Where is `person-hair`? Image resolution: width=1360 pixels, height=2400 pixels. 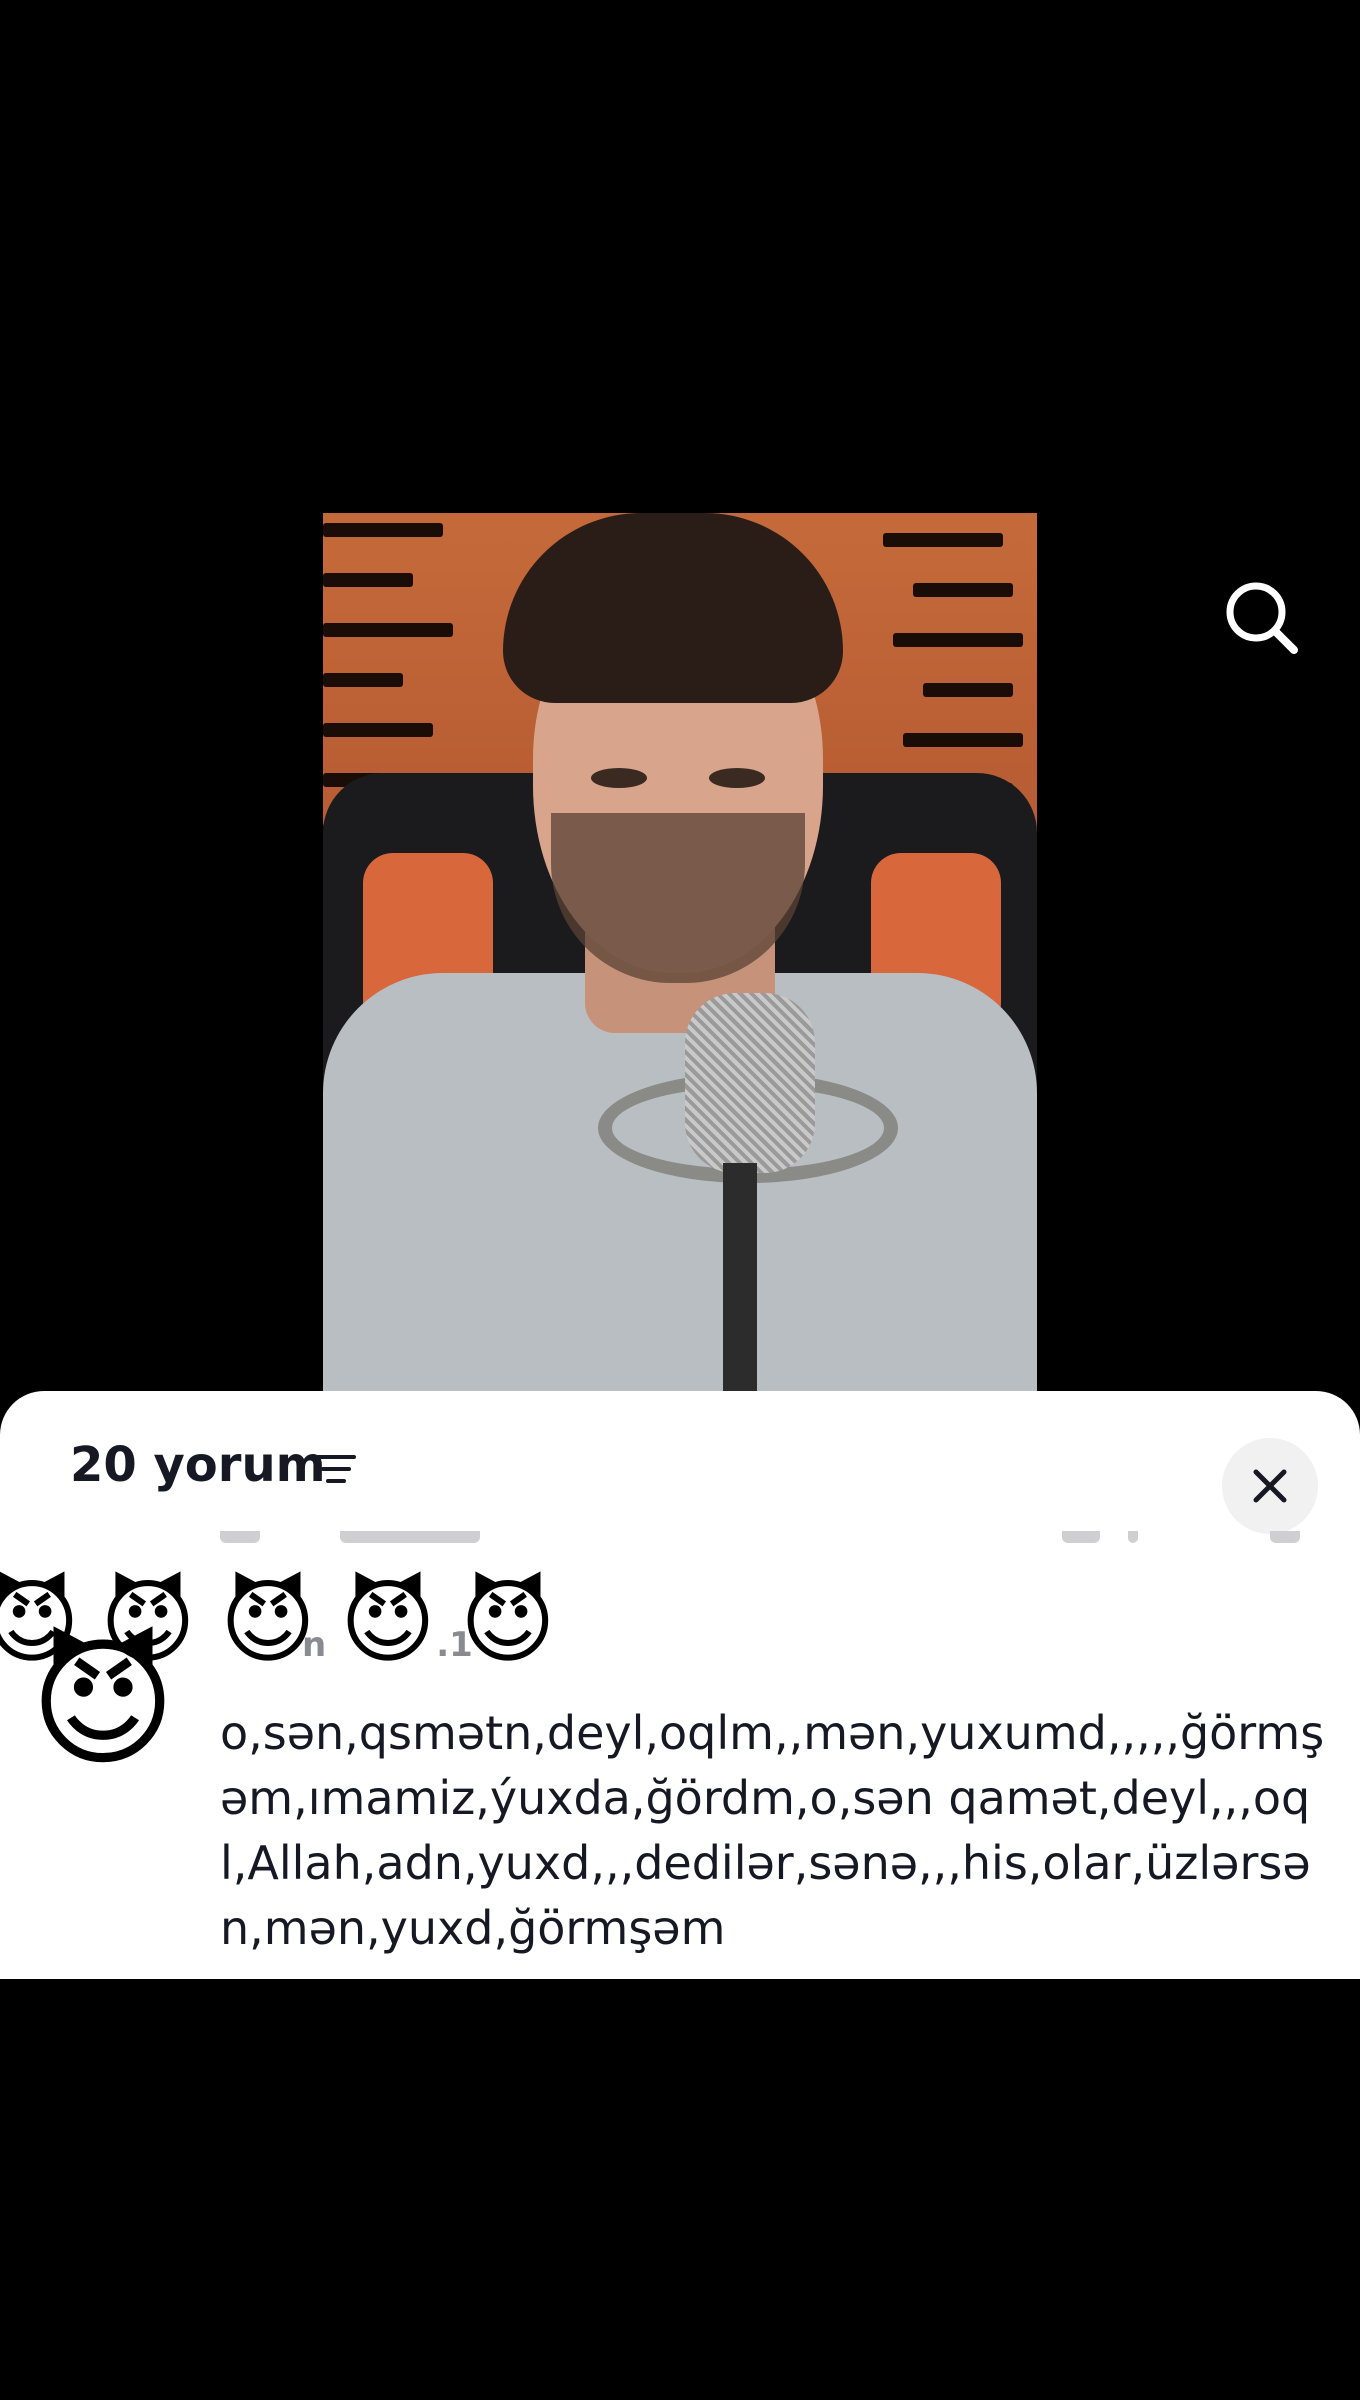
person-hair is located at coordinates (673, 608).